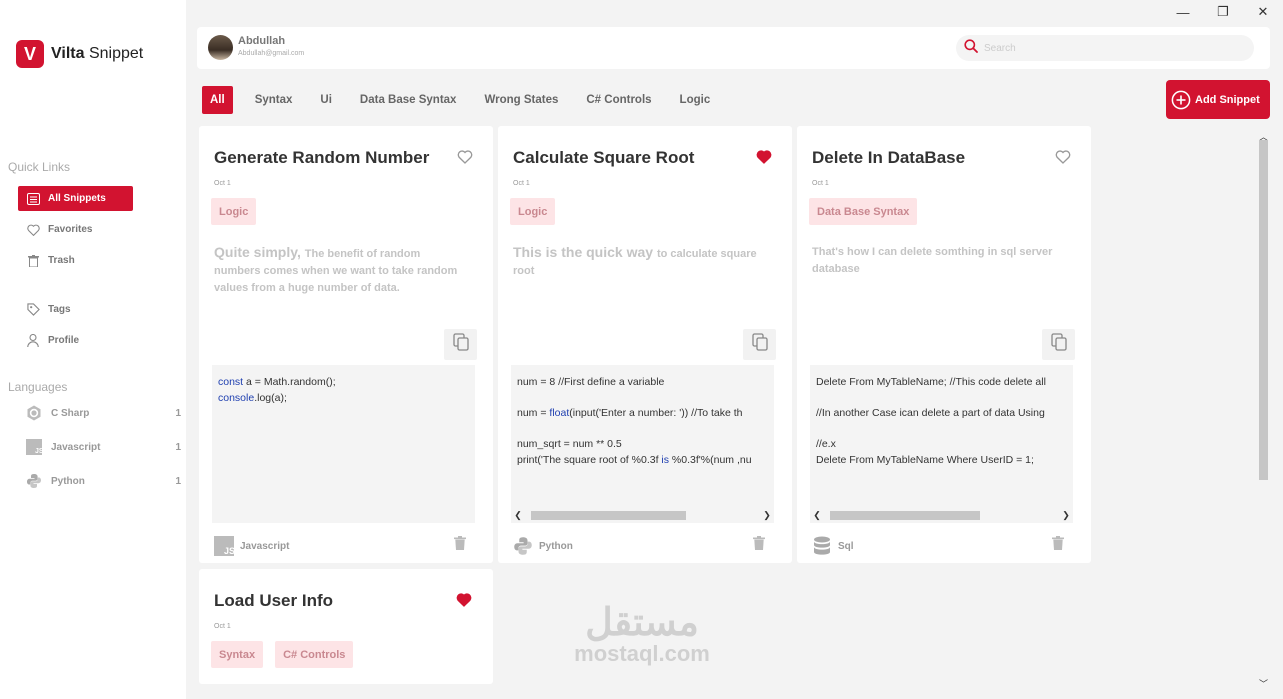  I want to click on add-snippet-button: Add Snippet, so click(1218, 99).